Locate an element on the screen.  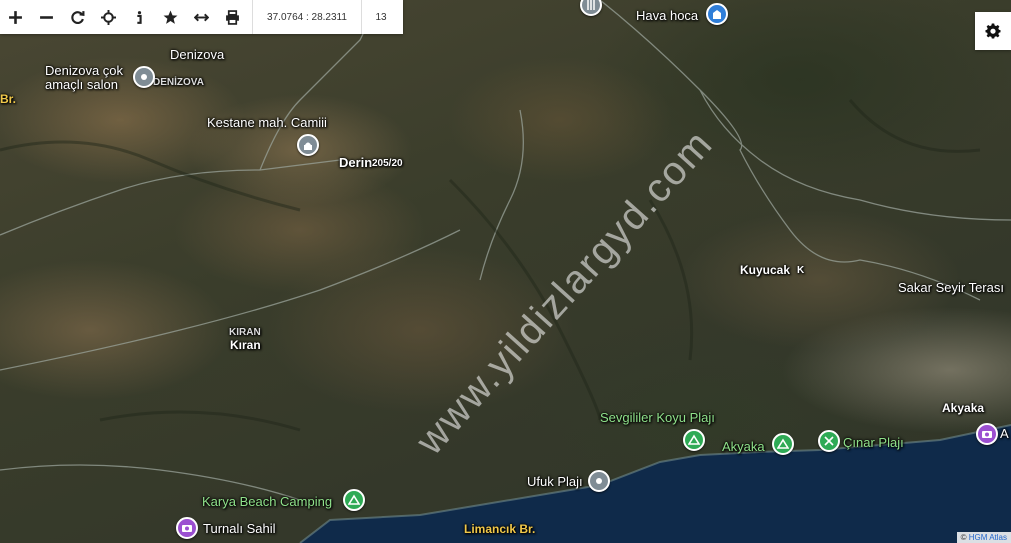
plus-icon is located at coordinates (15, 17).